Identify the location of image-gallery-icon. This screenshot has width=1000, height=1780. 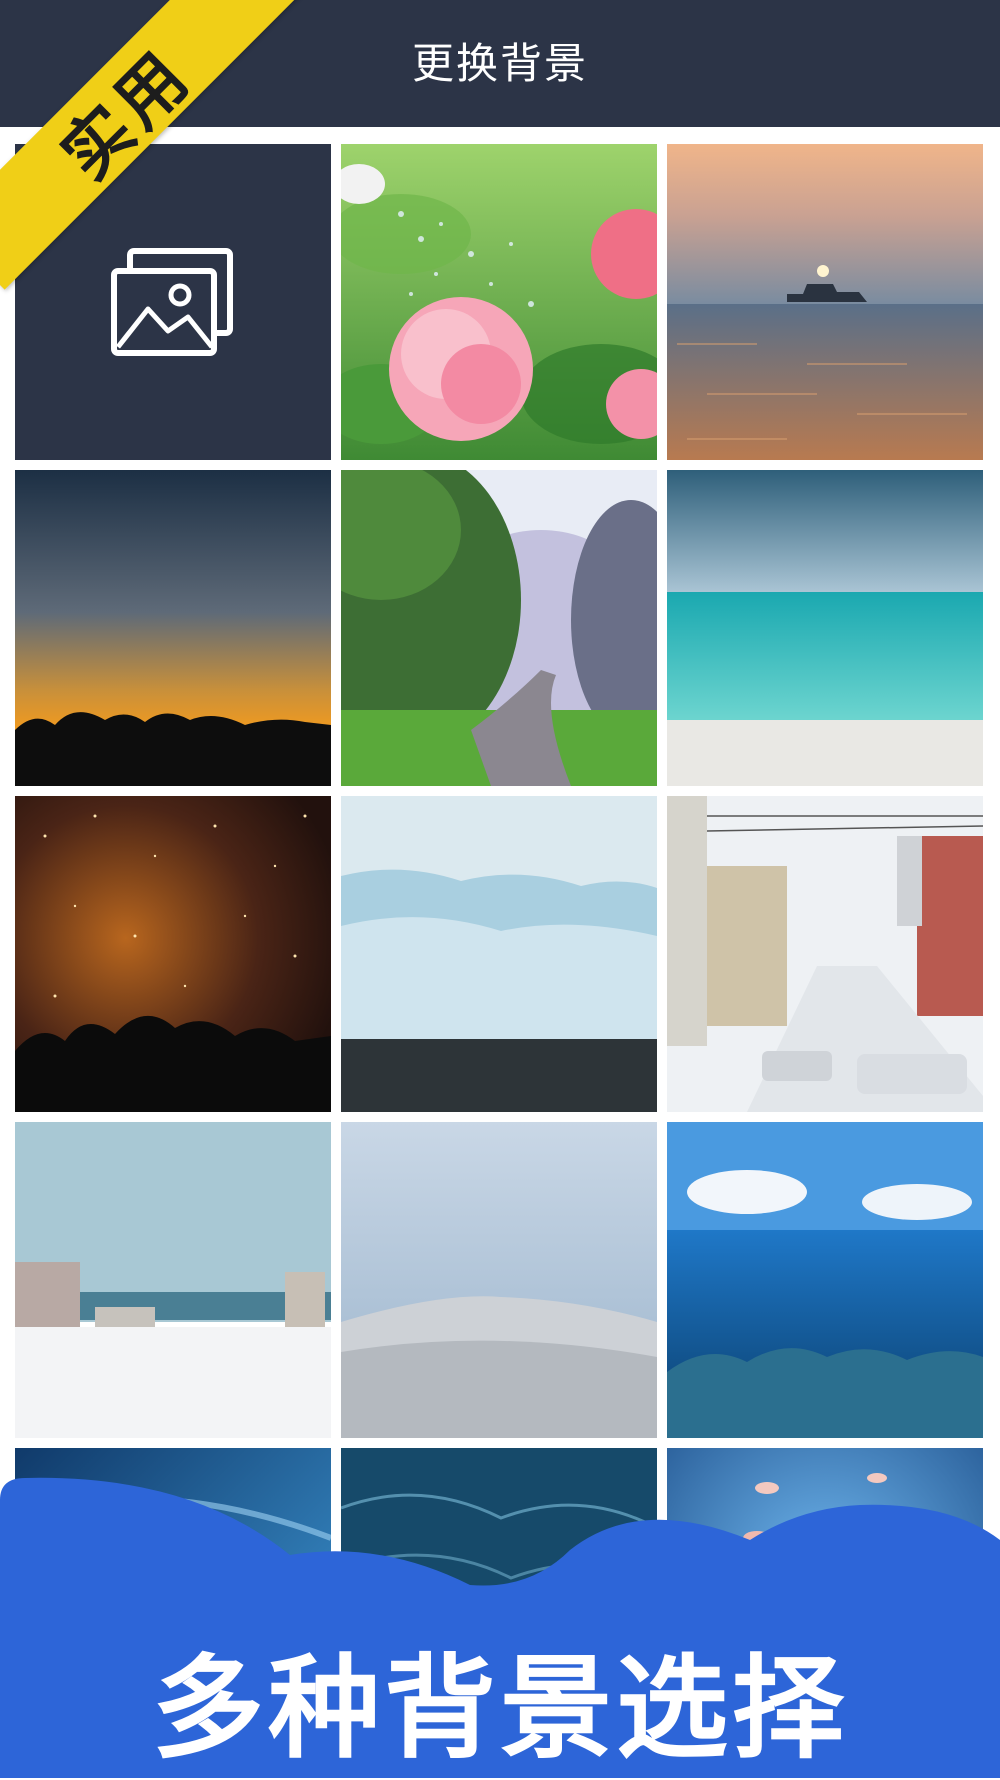
(172, 302).